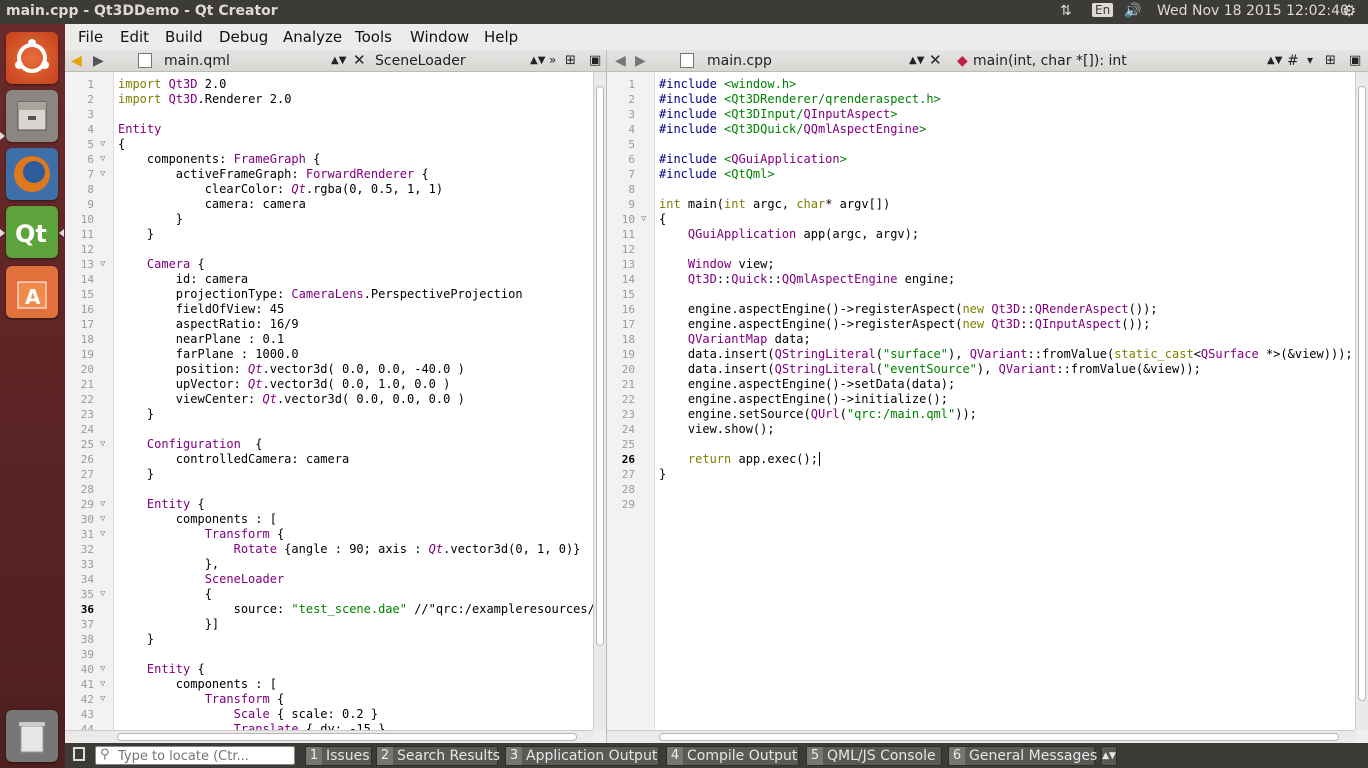 The image size is (1368, 768). I want to click on gear-icon: ⚙, so click(1349, 10).